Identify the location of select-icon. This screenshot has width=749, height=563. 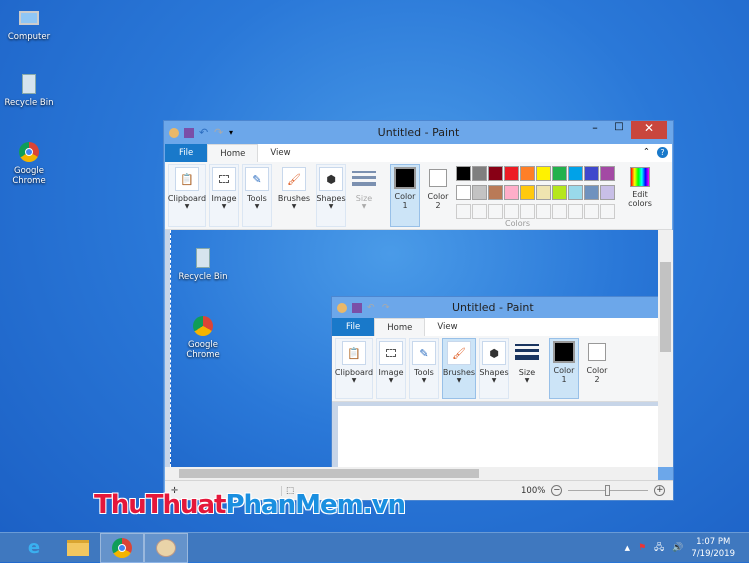
(224, 179).